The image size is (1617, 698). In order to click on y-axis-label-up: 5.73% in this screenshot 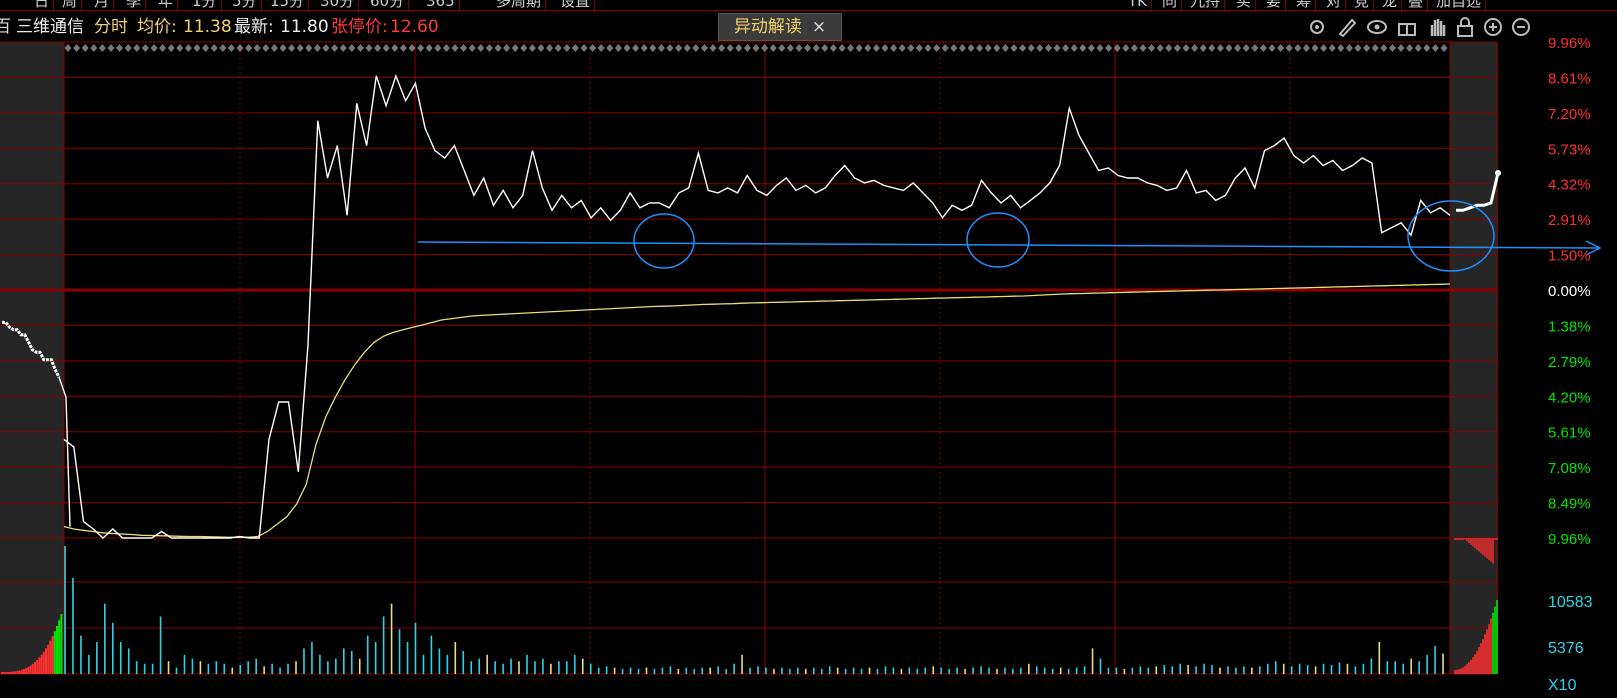, I will do `click(1569, 149)`.